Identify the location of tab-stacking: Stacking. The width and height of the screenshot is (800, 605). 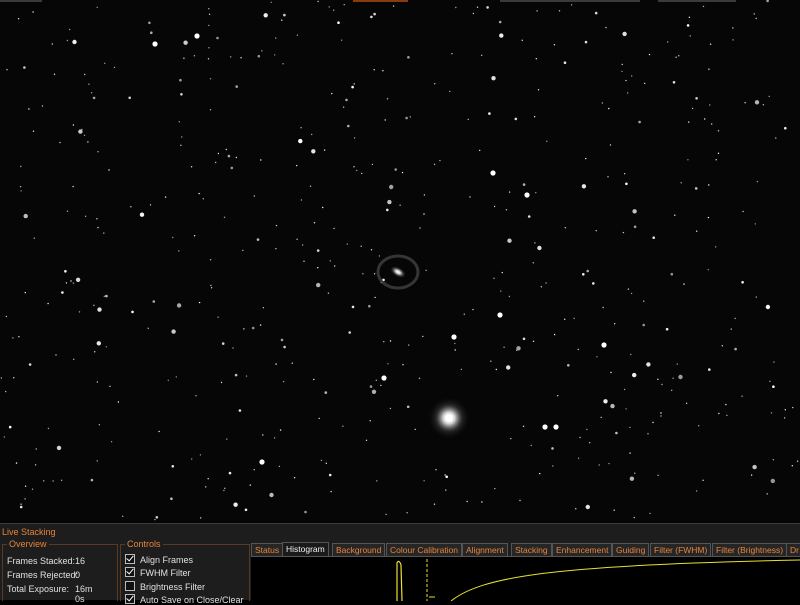
(531, 549).